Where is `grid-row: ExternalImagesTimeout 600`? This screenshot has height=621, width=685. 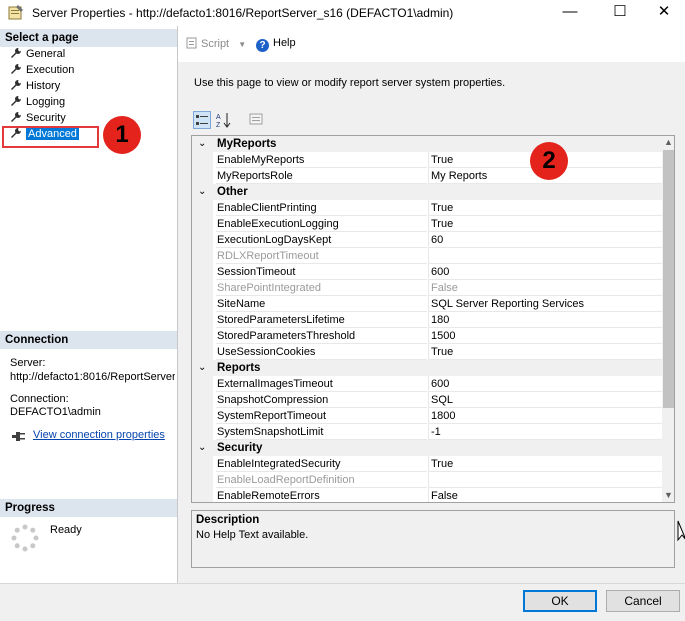 grid-row: ExternalImagesTimeout 600 is located at coordinates (427, 384).